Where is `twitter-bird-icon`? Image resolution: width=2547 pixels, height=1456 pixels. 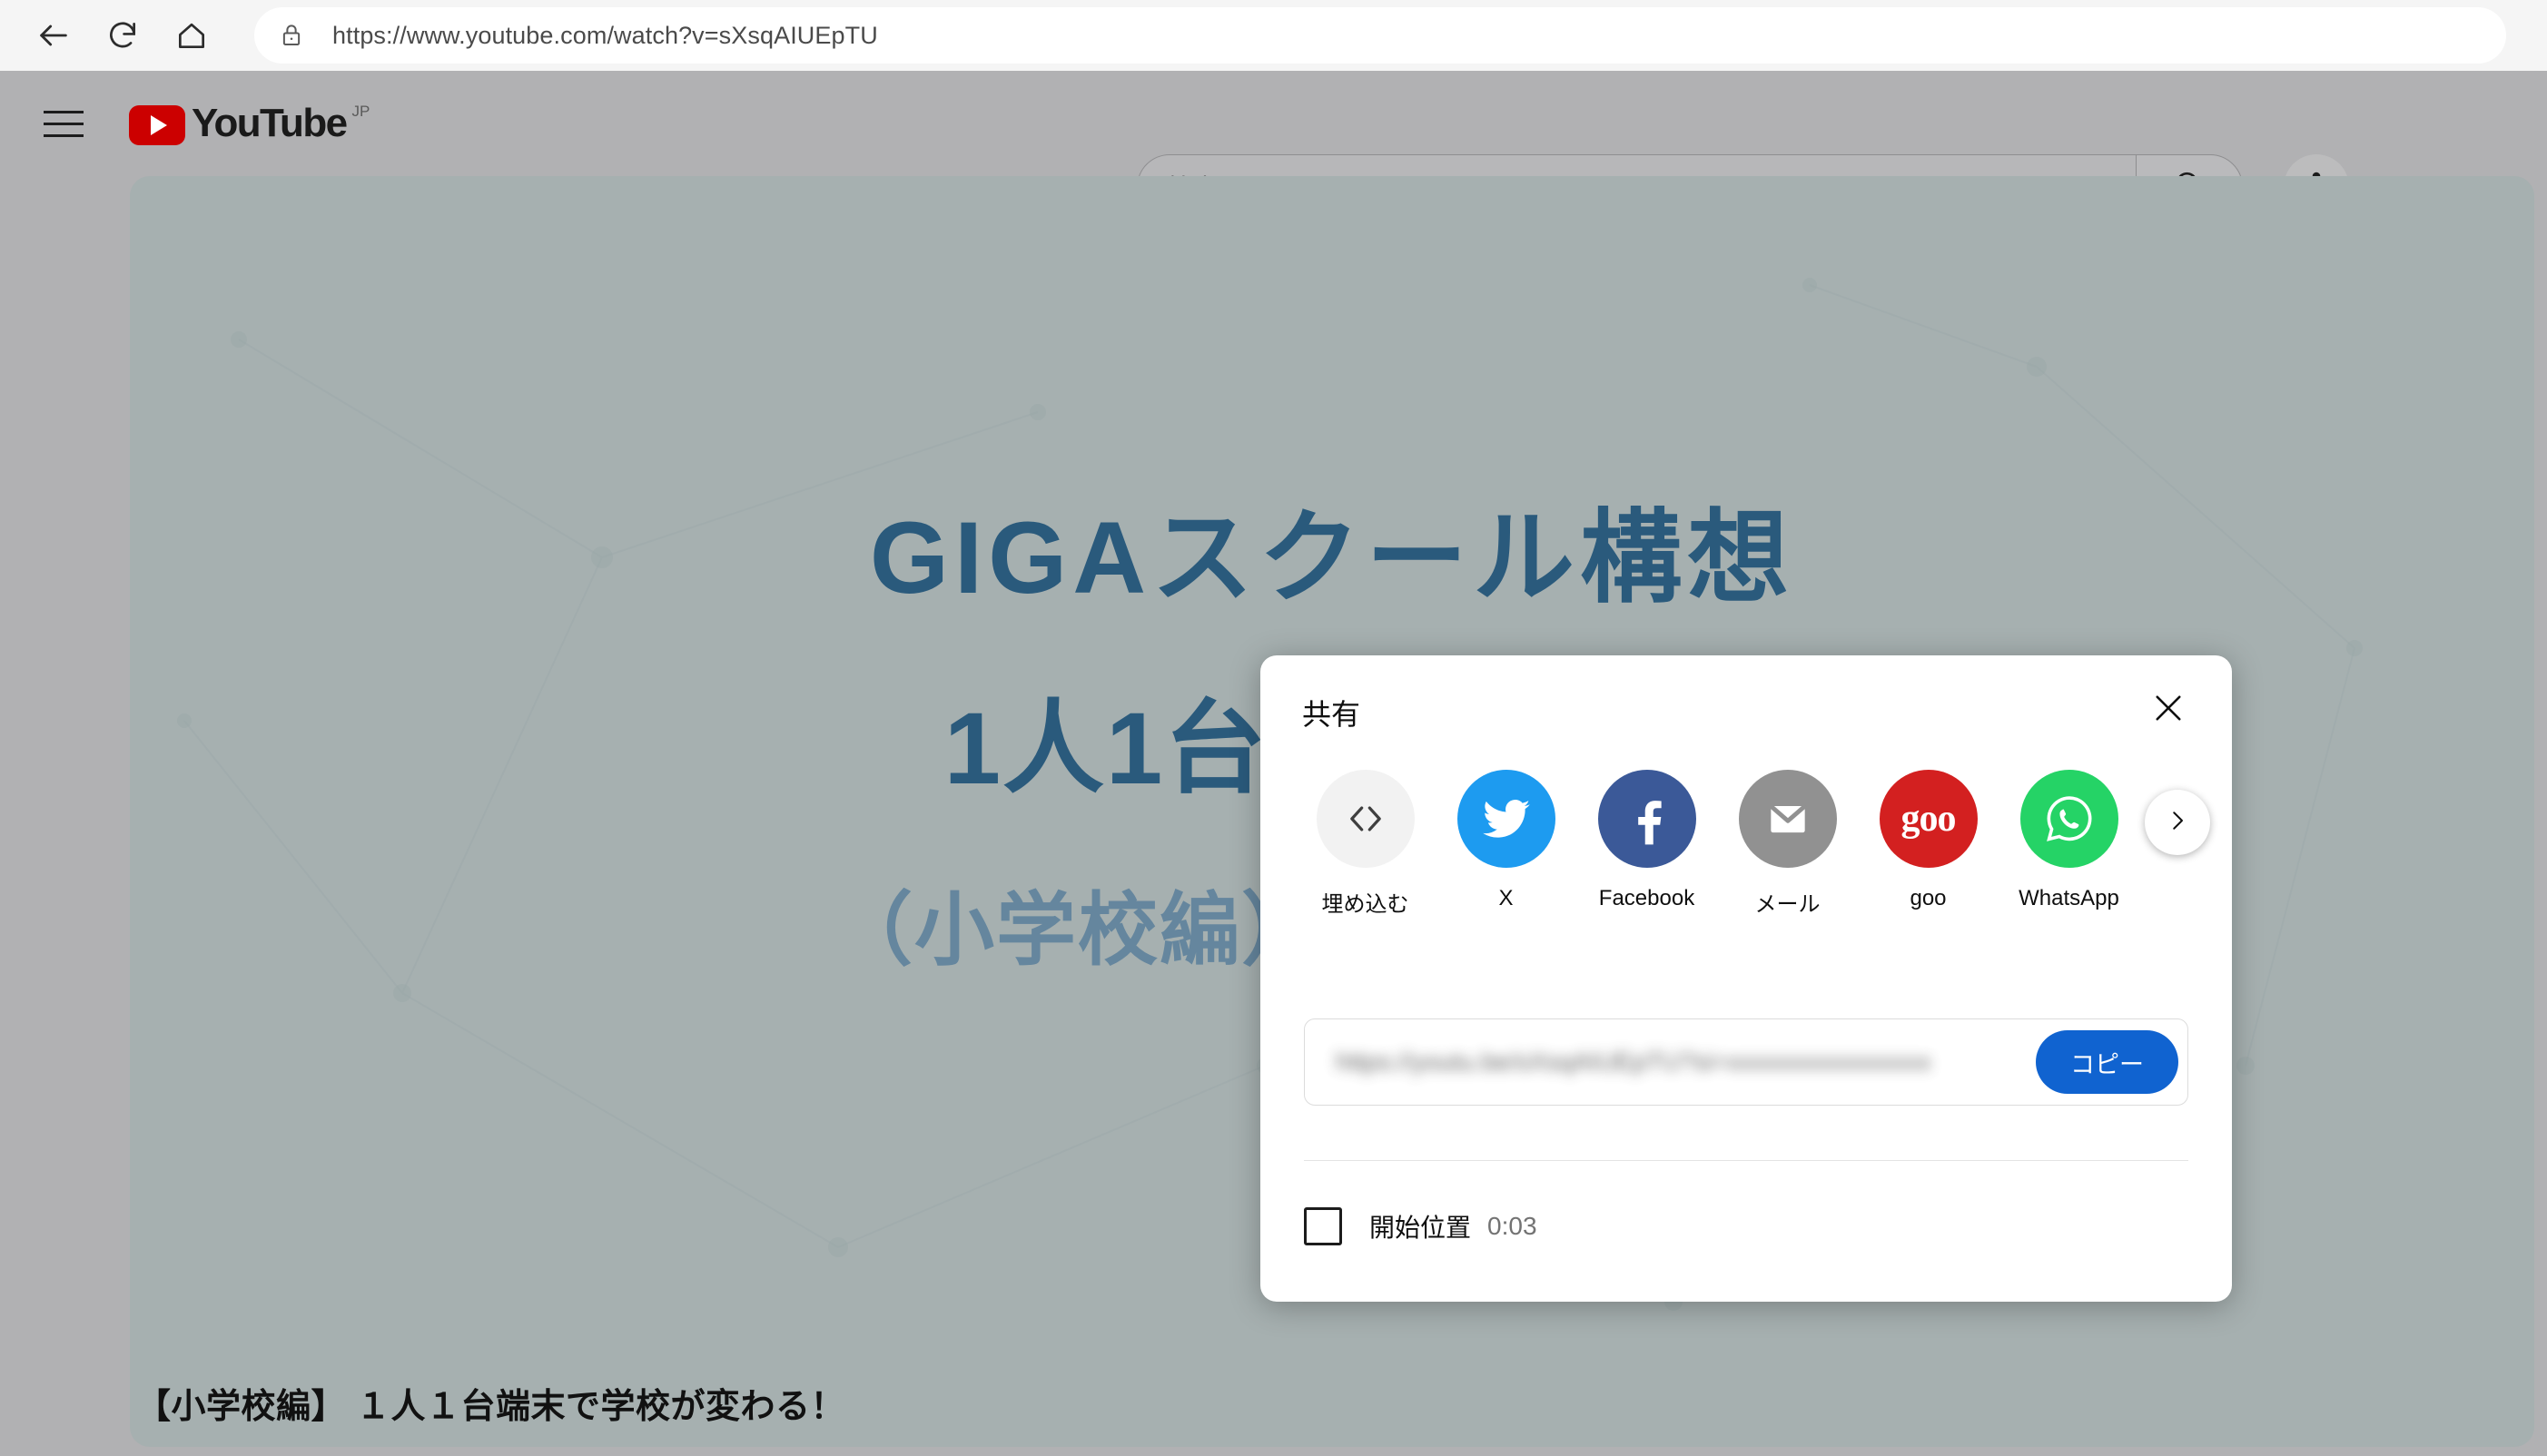
twitter-bird-icon is located at coordinates (1506, 819).